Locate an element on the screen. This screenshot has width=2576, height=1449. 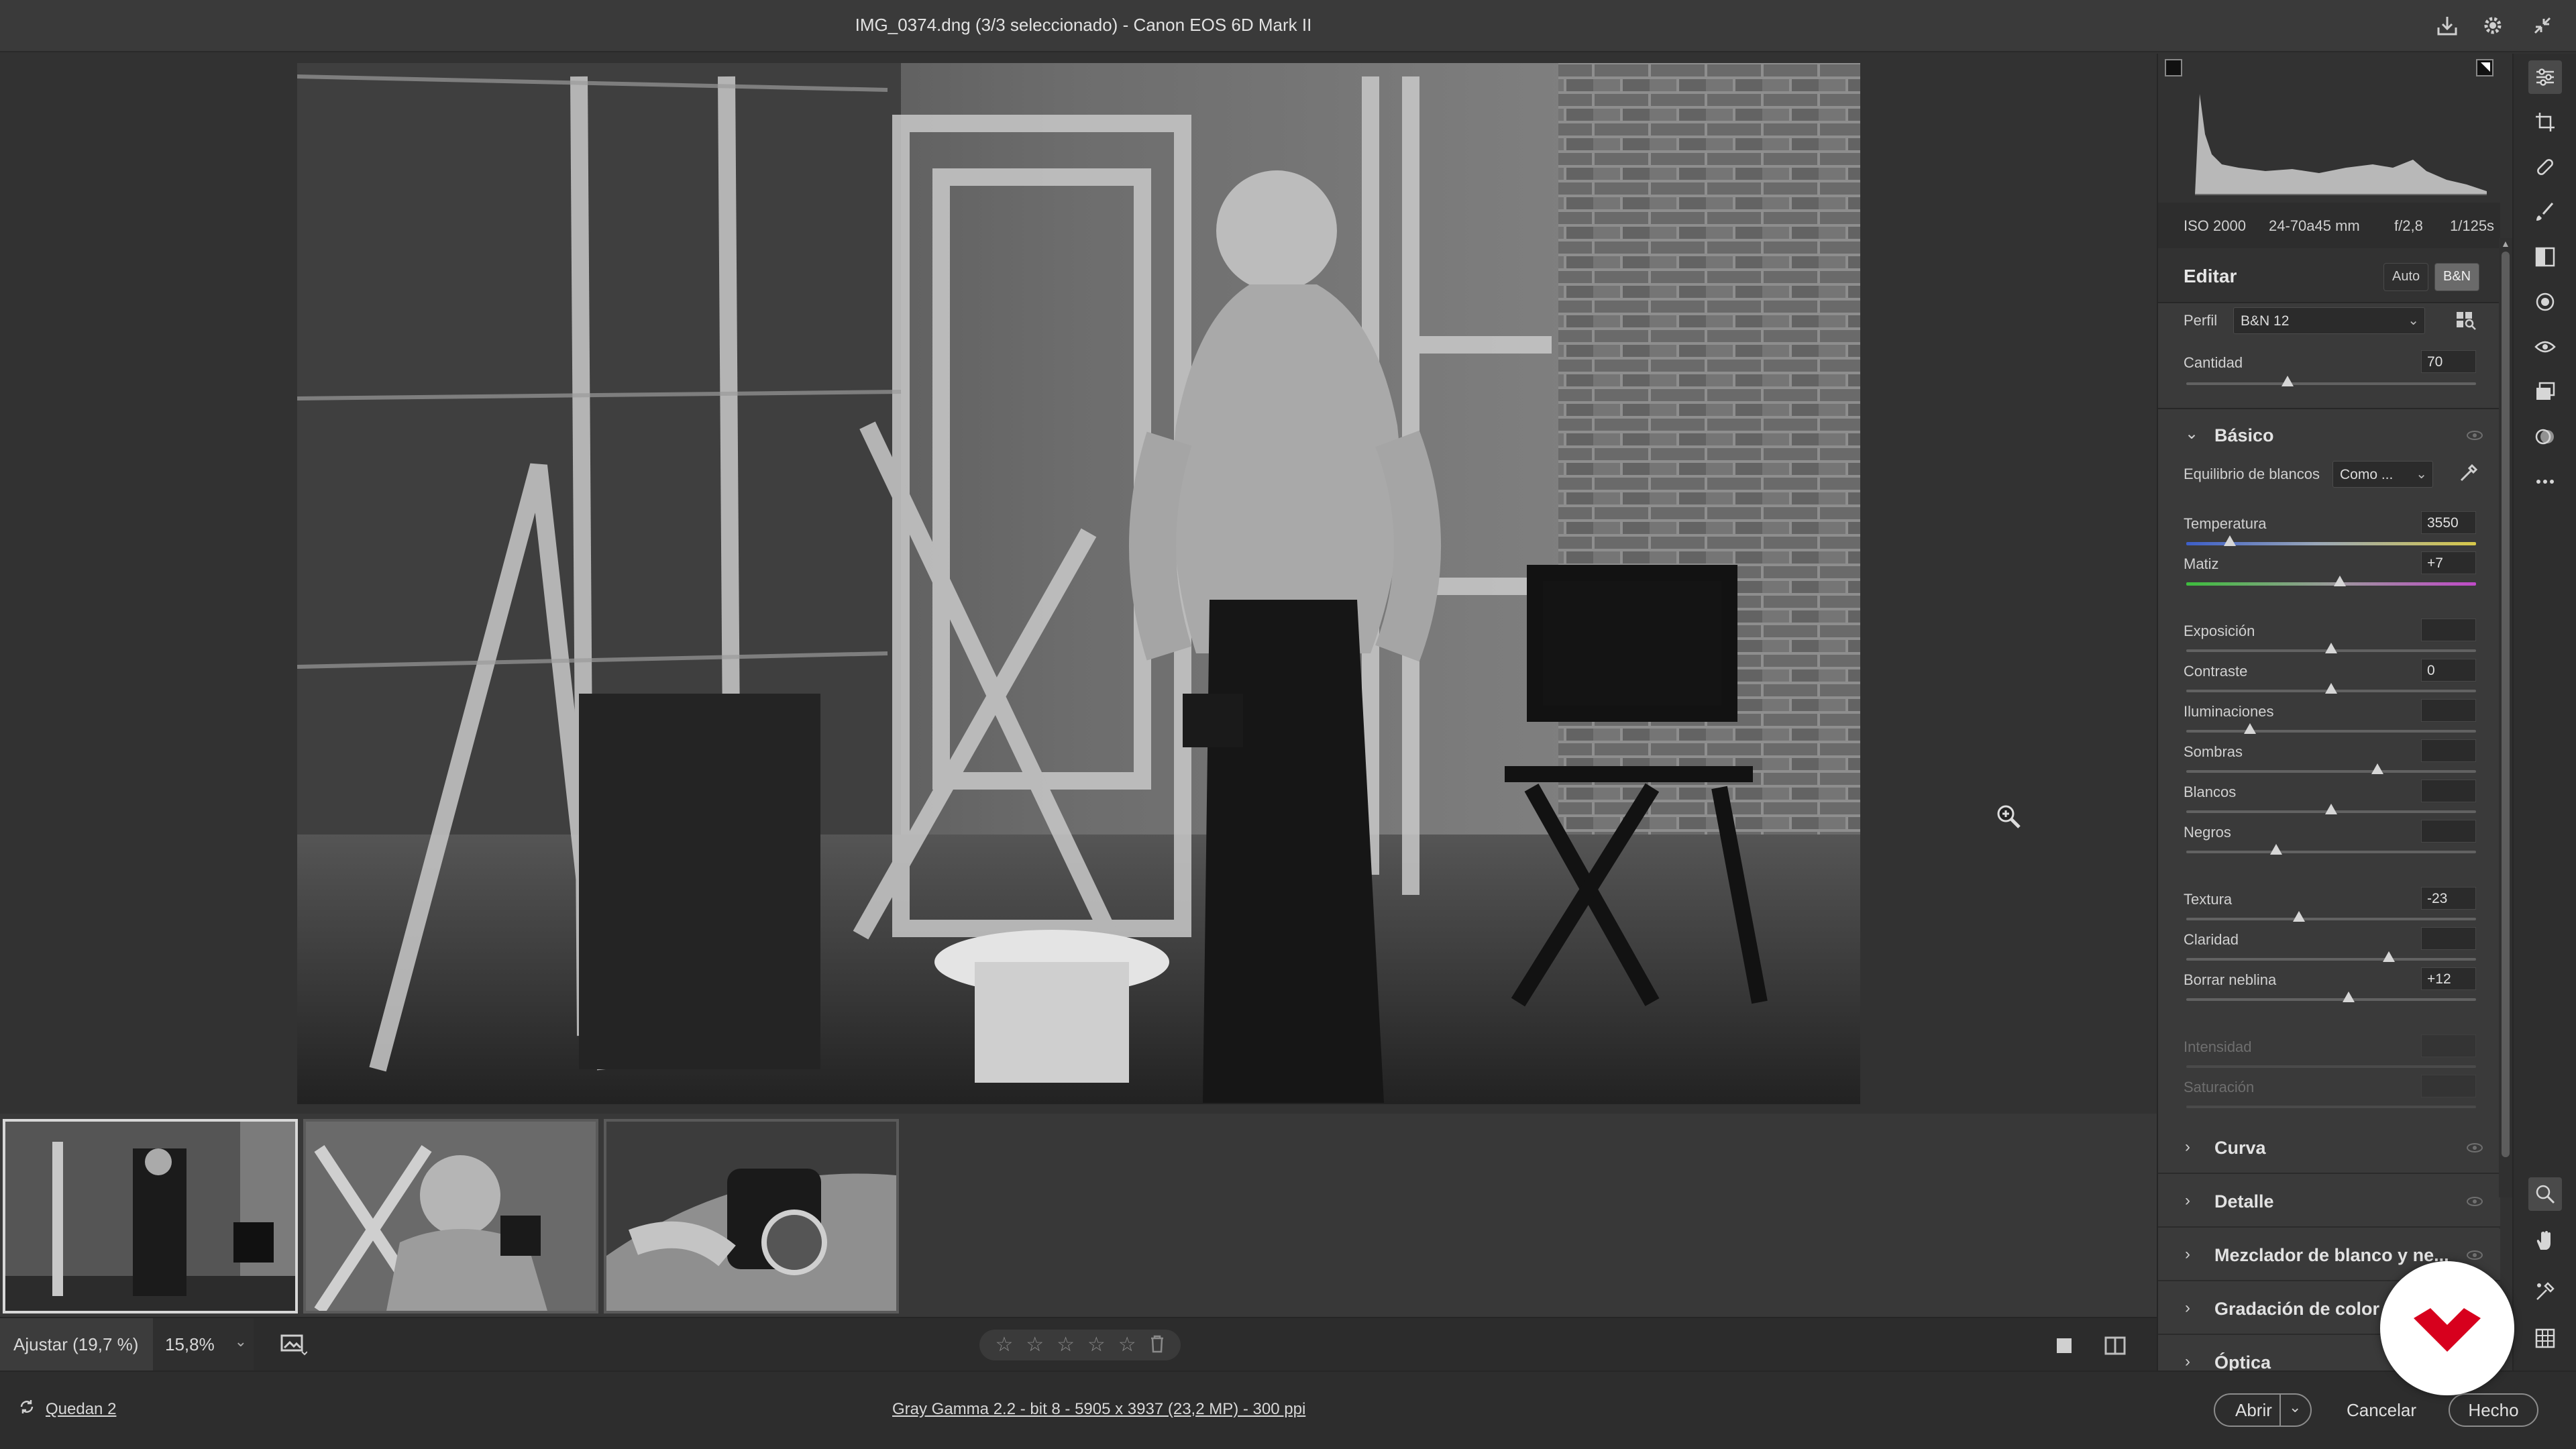
blancos-value-field is located at coordinates (2448, 791).